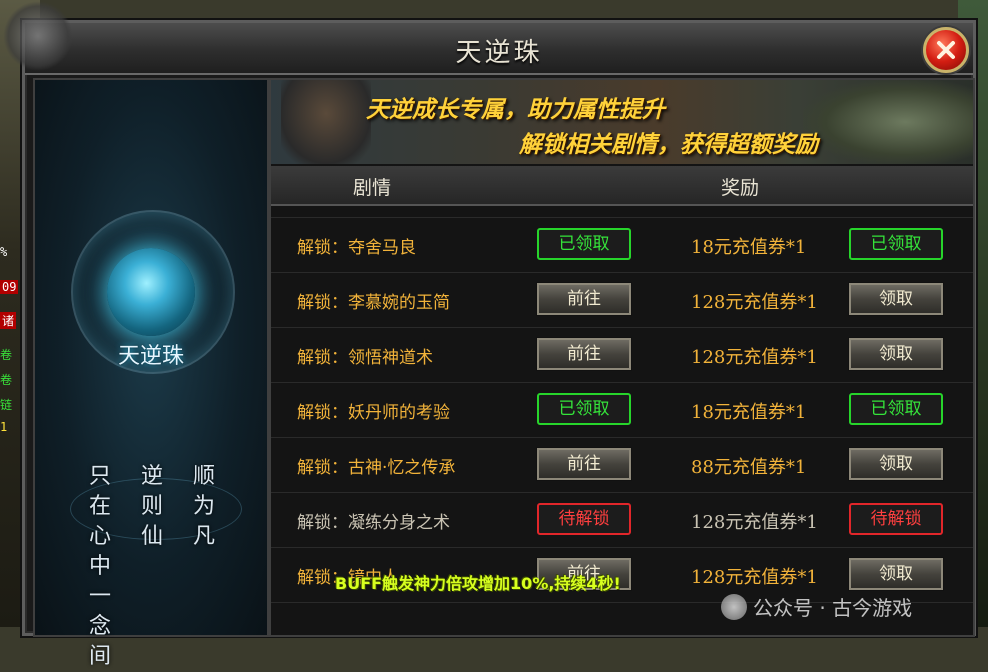 The height and width of the screenshot is (672, 988). I want to click on title-bar: 天逆珠, so click(488, 38).